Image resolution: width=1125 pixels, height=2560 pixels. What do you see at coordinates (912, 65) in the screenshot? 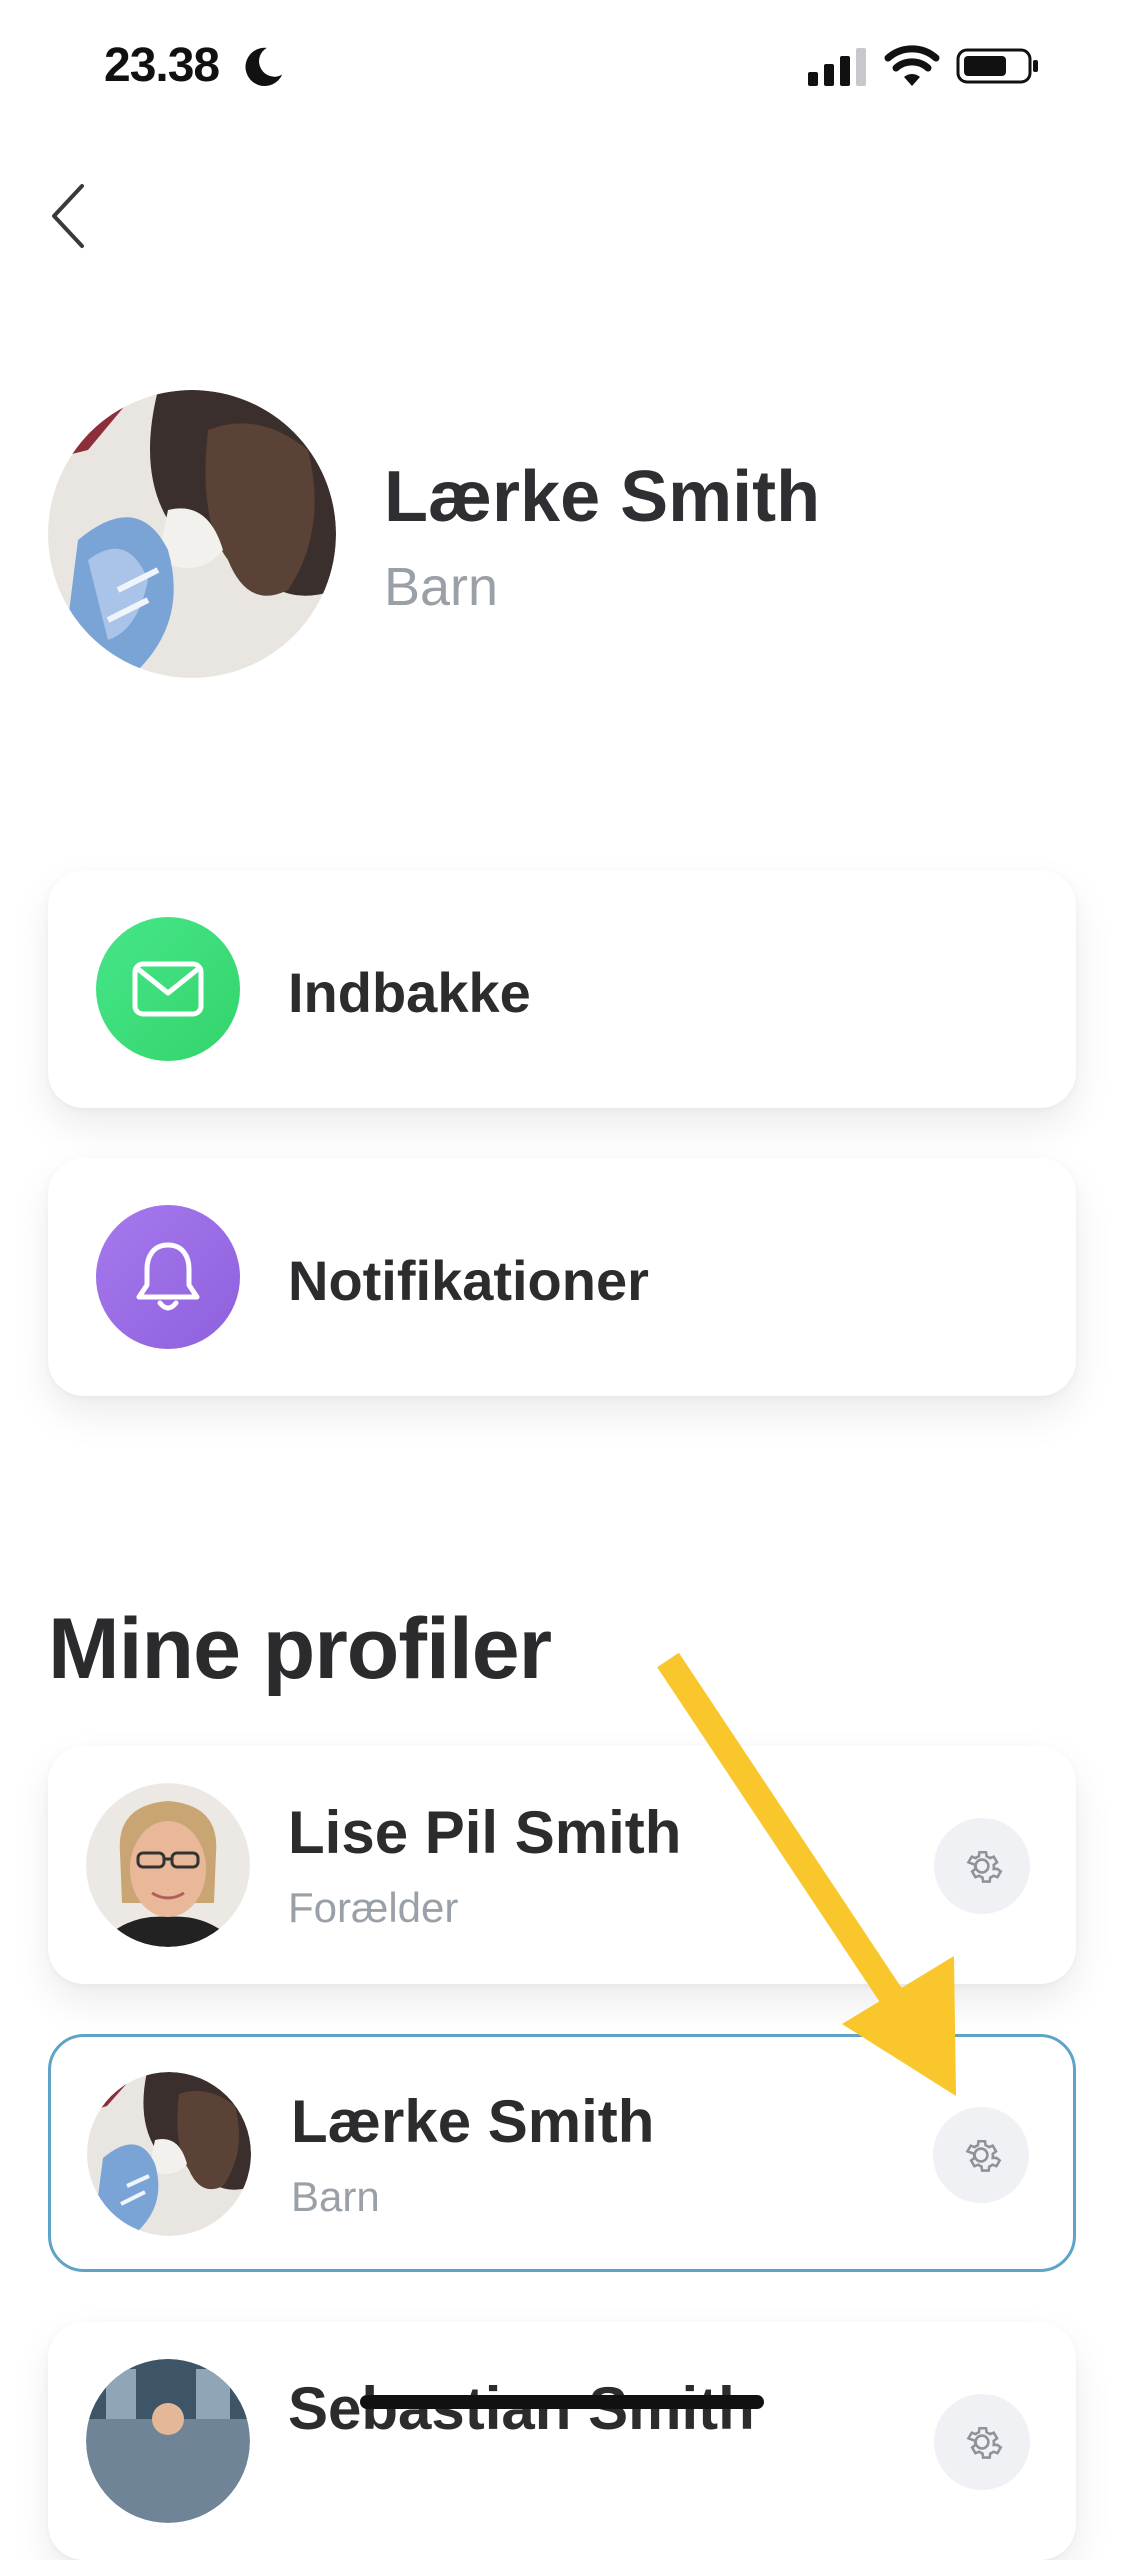
I see `wifi-icon` at bounding box center [912, 65].